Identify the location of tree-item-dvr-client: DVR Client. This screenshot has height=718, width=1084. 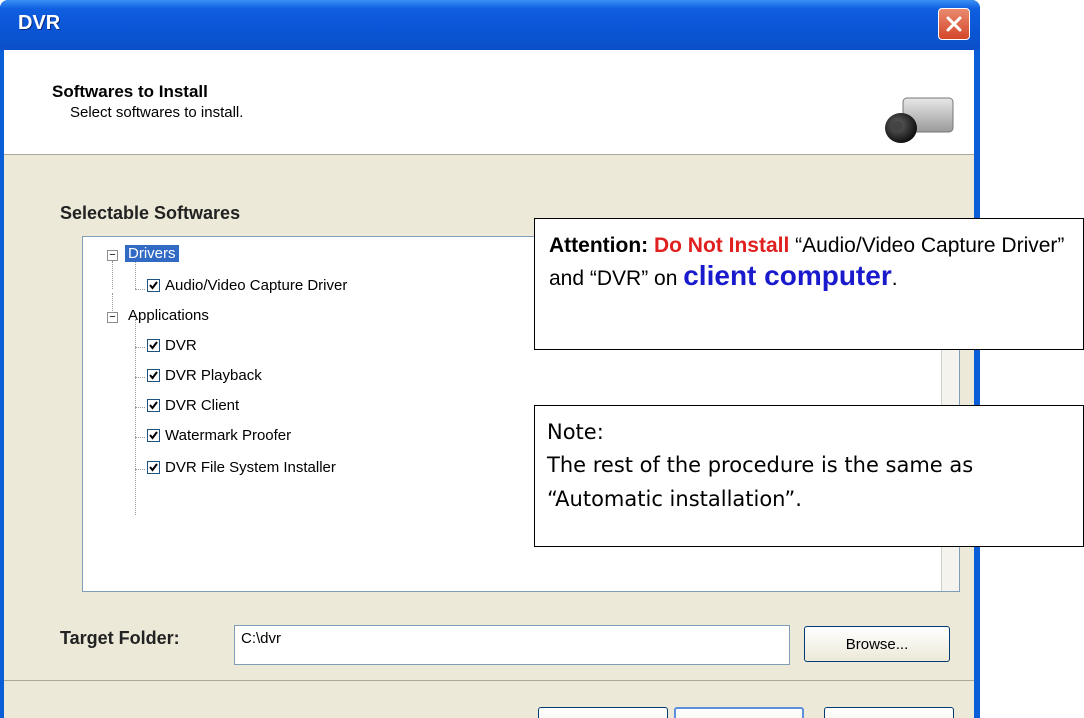
(193, 405).